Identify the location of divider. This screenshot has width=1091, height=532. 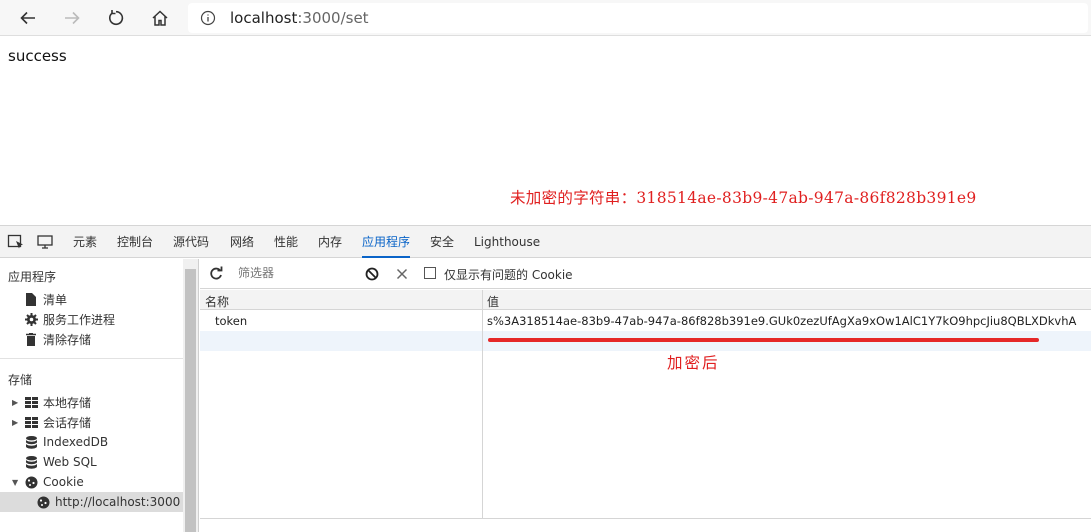
(92, 358).